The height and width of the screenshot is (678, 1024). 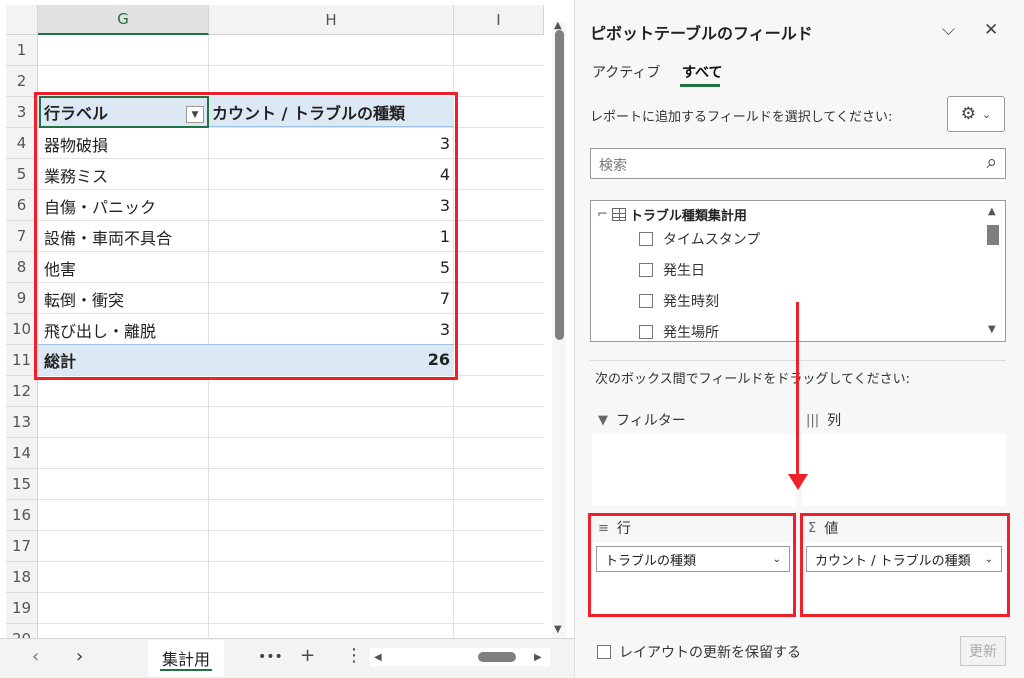 What do you see at coordinates (22, 453) in the screenshot?
I see `row-header: 14` at bounding box center [22, 453].